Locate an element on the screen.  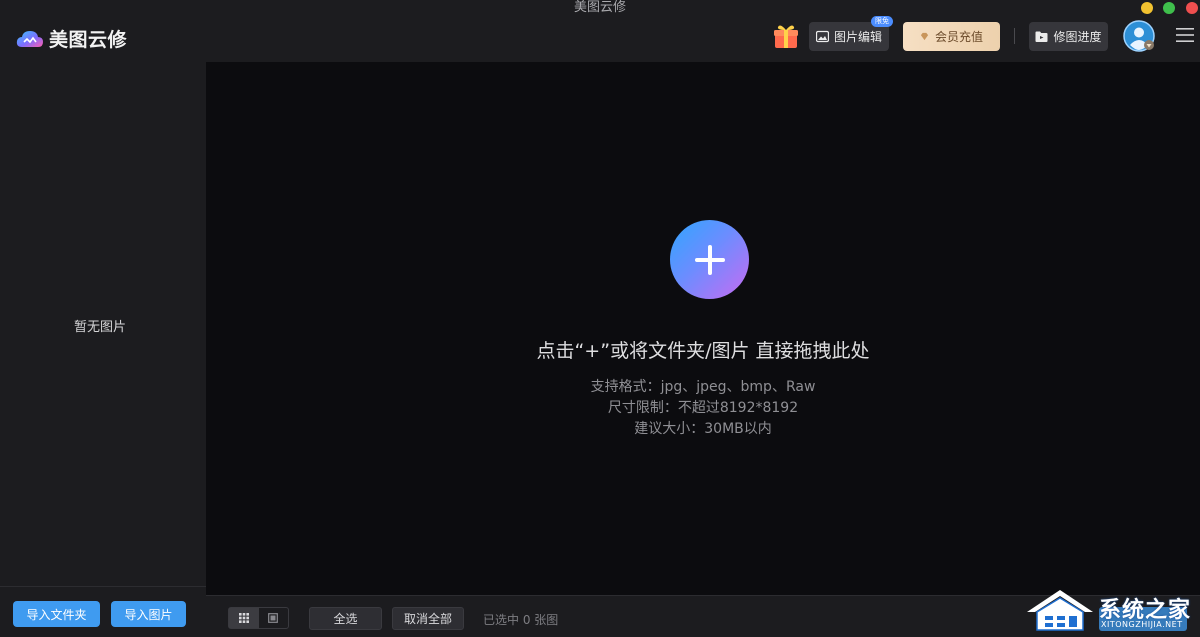
select-all-button: 全选 is located at coordinates (345, 618).